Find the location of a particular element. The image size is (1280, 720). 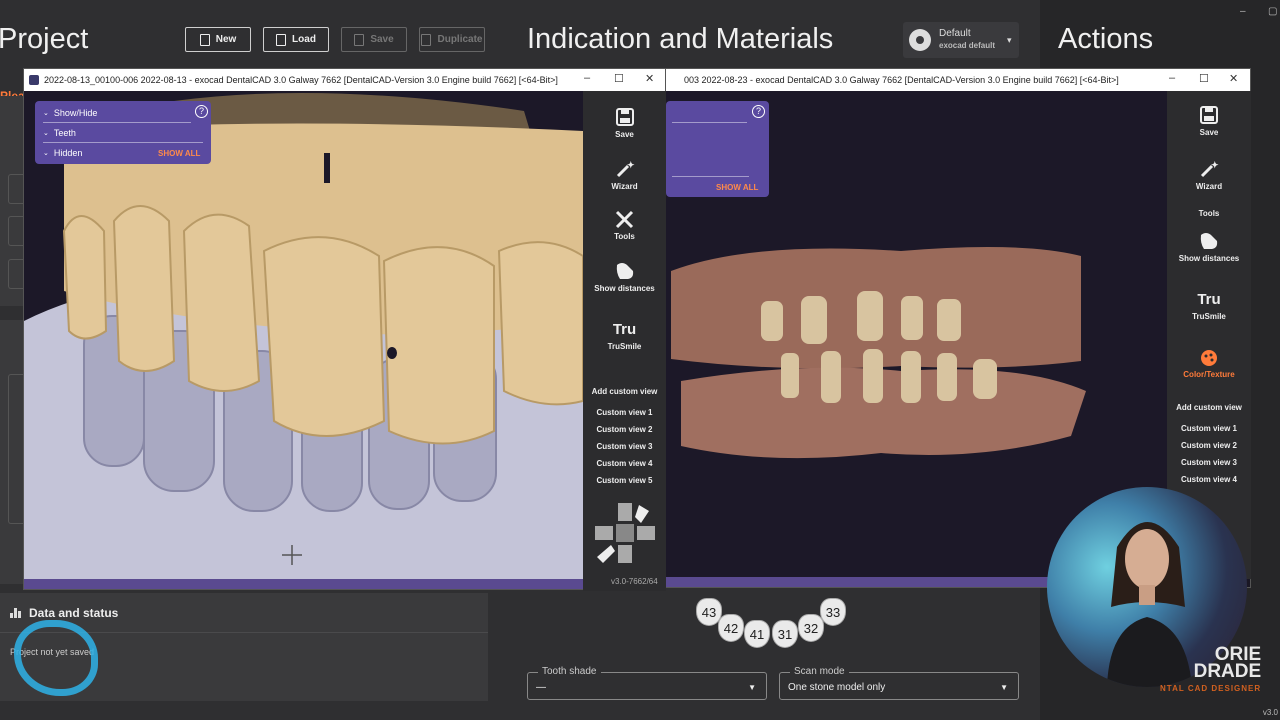

exocad-app-icon is located at coordinates (34, 80).